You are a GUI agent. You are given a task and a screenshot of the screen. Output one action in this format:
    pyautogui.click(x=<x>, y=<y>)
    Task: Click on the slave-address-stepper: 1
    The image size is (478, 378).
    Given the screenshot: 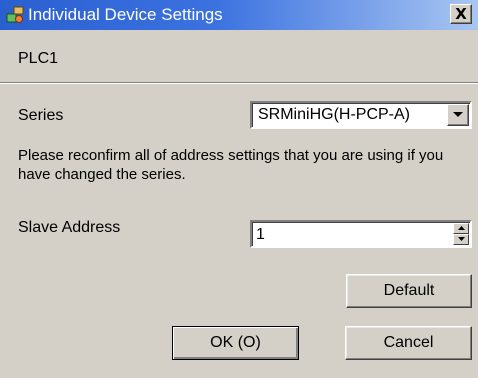 What is the action you would take?
    pyautogui.click(x=361, y=234)
    